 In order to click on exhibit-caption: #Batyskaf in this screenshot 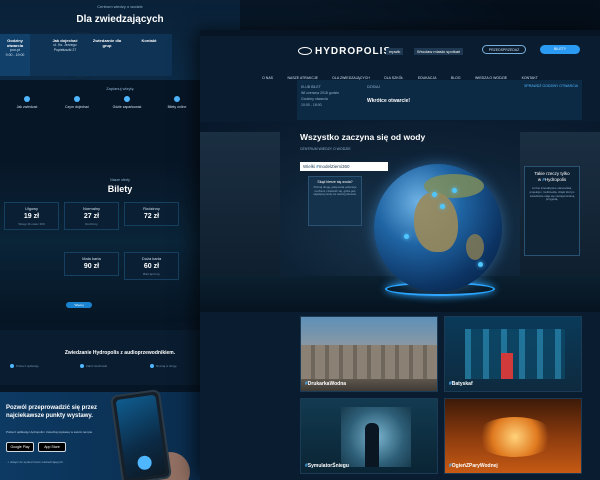, I will do `click(461, 384)`.